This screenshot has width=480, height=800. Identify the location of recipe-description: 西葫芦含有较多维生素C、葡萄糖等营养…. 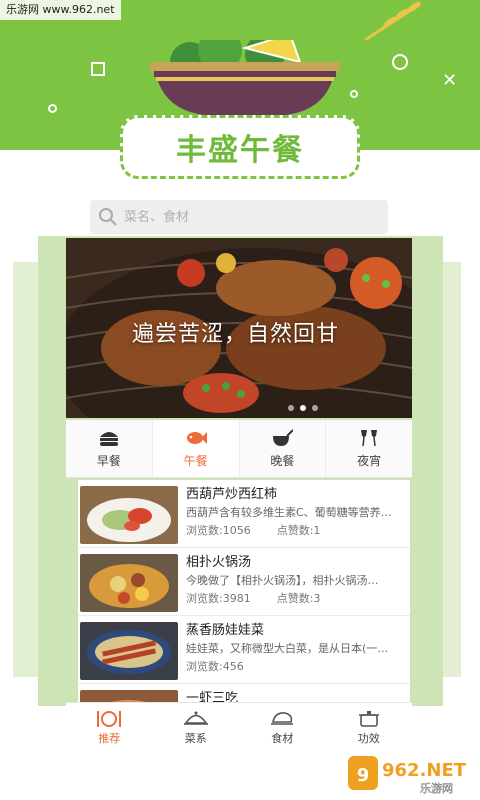
(289, 512).